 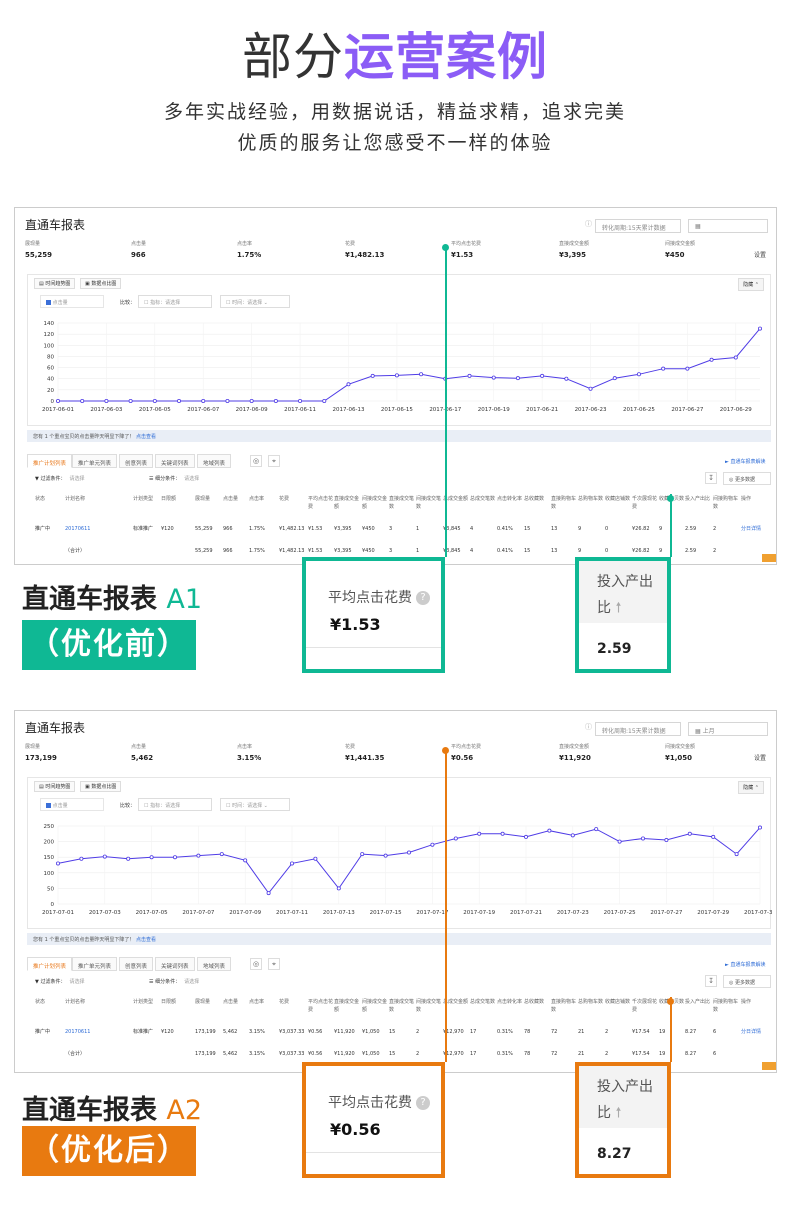 What do you see at coordinates (106, 410) in the screenshot?
I see `x-tick-label: 2017-06-03` at bounding box center [106, 410].